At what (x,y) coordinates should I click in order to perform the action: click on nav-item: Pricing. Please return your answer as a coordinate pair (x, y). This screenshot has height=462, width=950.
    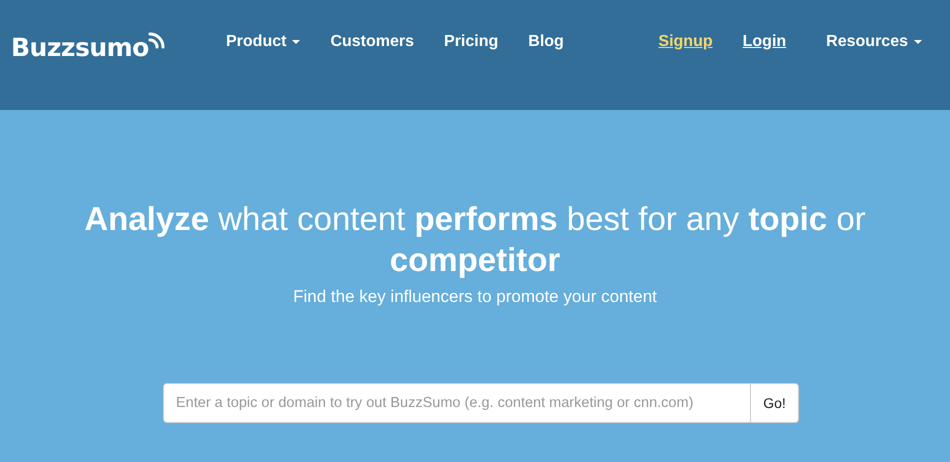
    Looking at the image, I should click on (471, 42).